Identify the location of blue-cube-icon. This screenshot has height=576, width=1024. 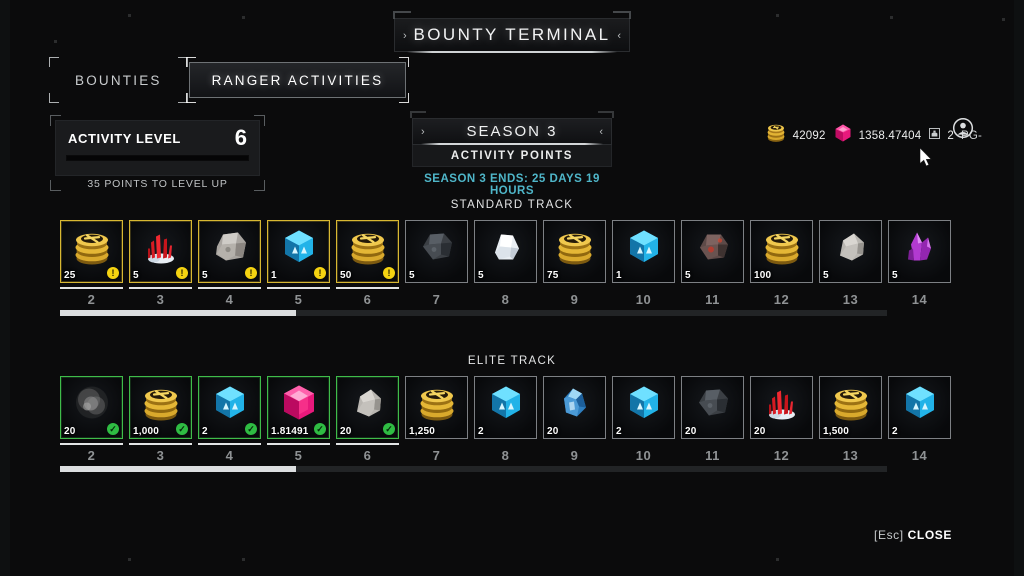
(299, 249).